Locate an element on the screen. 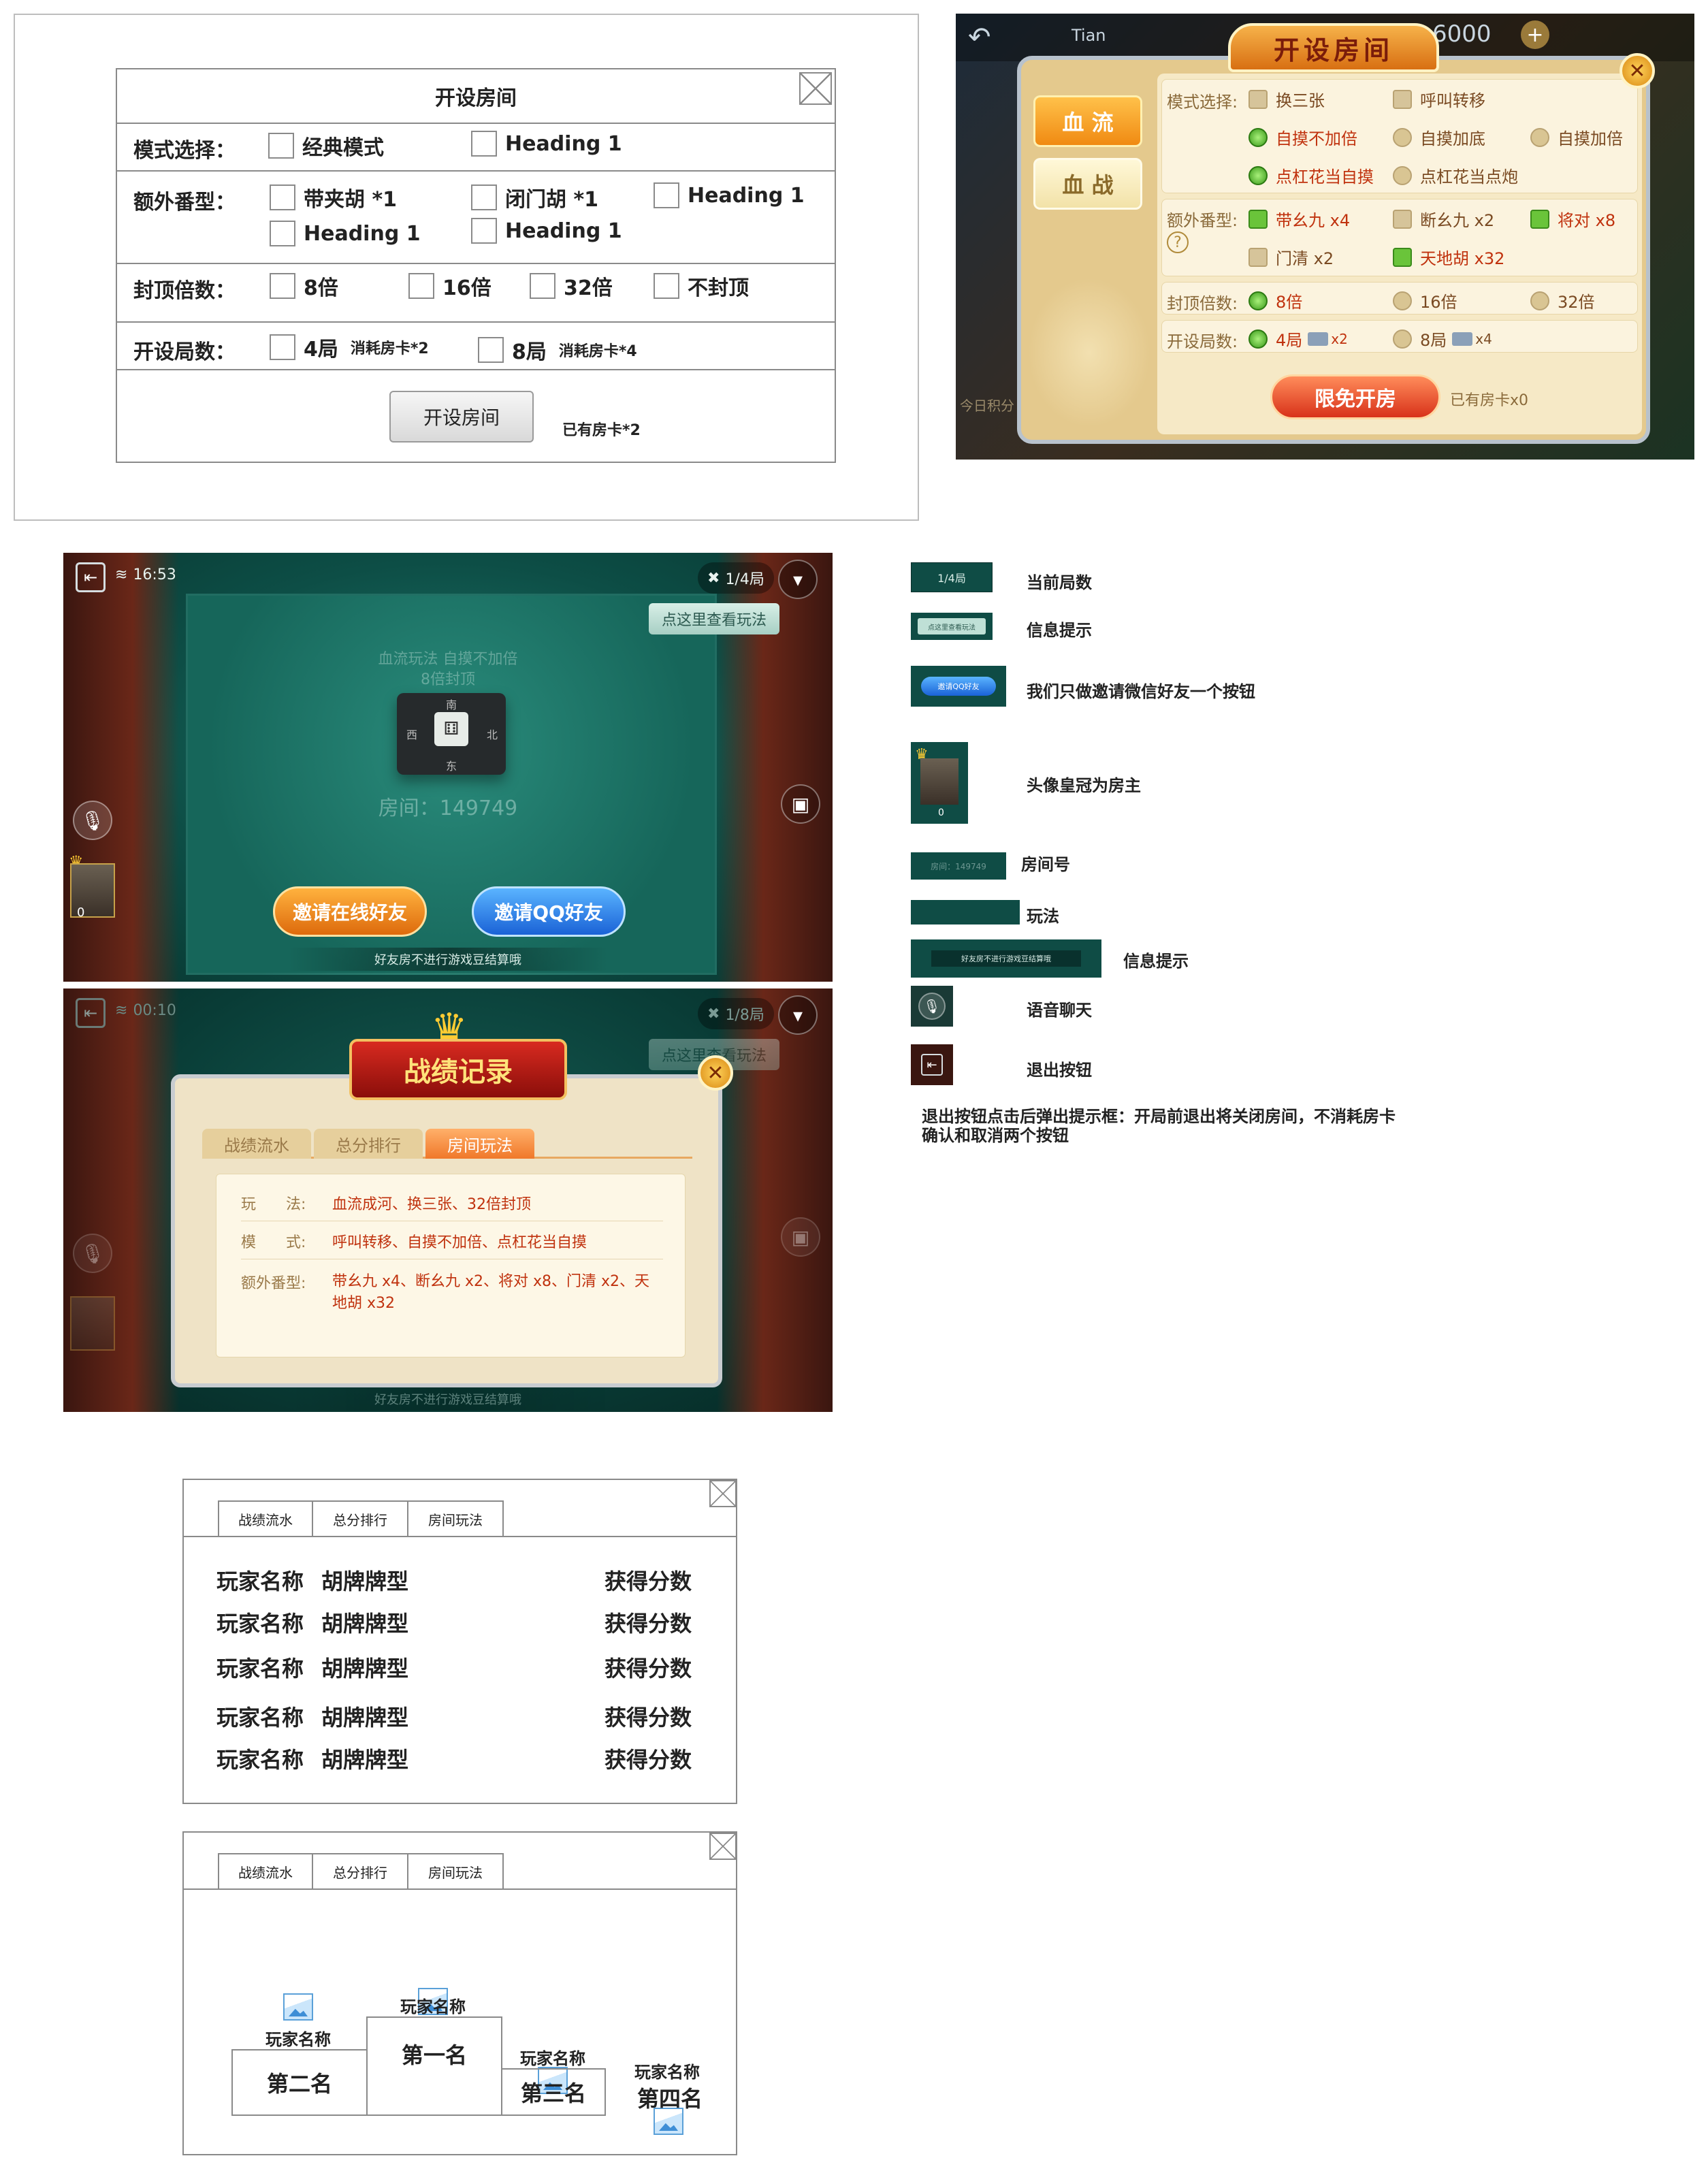 This screenshot has width=1708, height=2171. tab-xuezhan: 血 战 is located at coordinates (1087, 184).